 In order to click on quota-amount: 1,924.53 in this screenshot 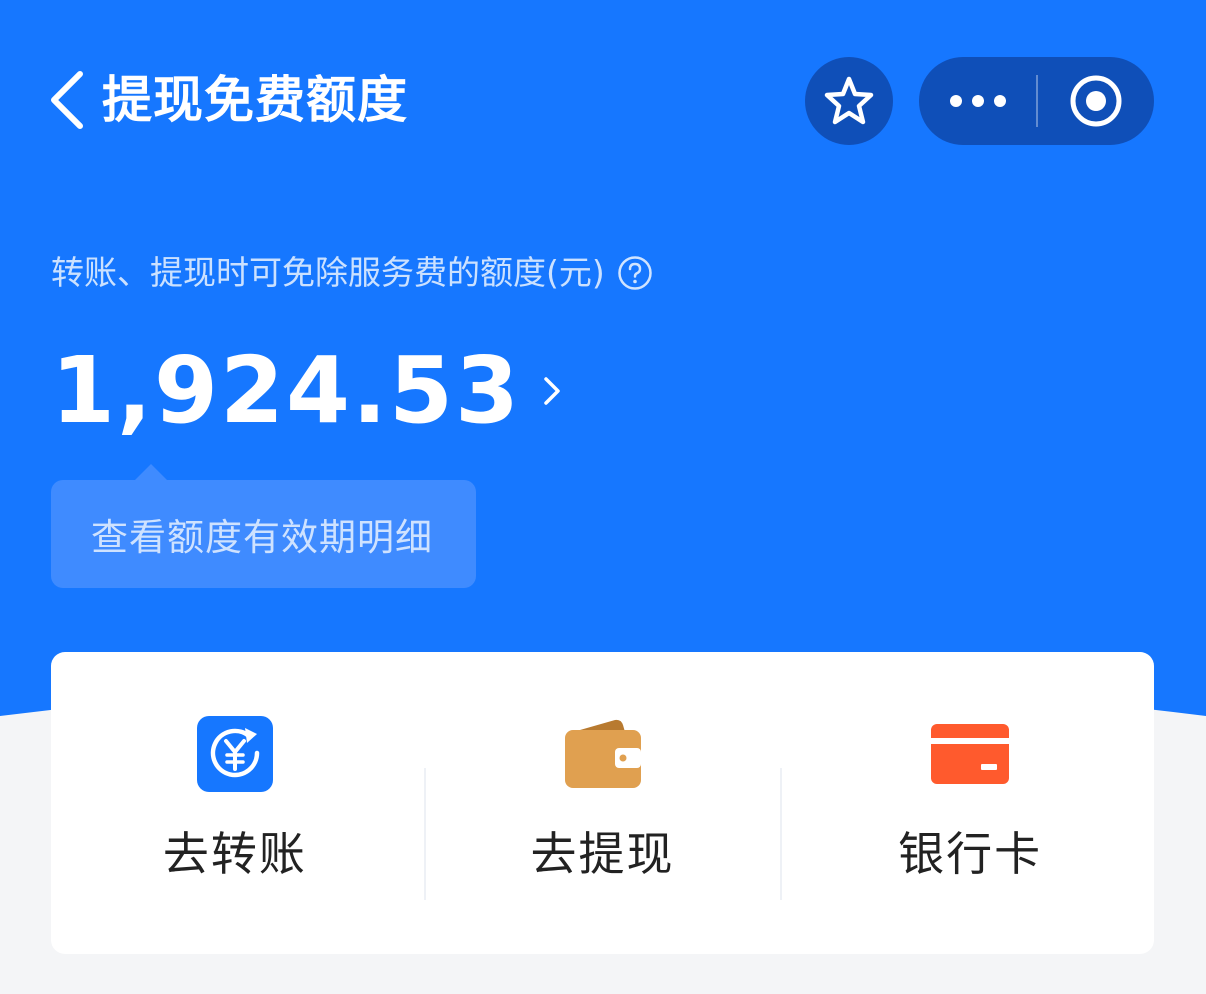, I will do `click(286, 390)`.